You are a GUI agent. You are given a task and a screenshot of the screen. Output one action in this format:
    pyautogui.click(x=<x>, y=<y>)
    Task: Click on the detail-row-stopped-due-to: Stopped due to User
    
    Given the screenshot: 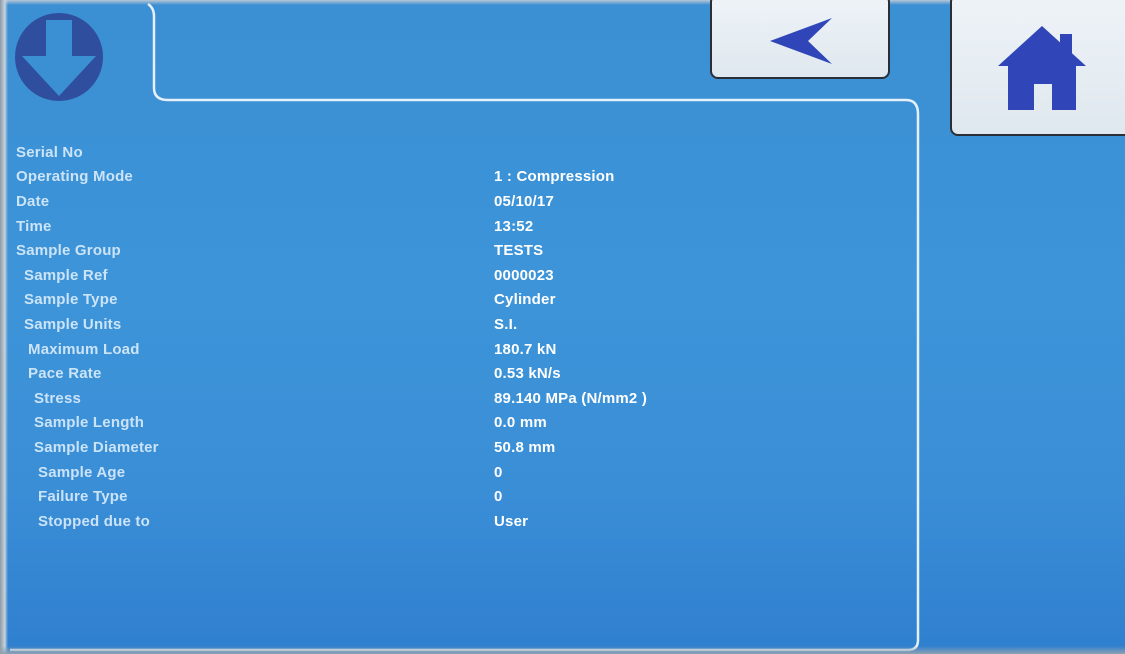 What is the action you would take?
    pyautogui.click(x=396, y=521)
    